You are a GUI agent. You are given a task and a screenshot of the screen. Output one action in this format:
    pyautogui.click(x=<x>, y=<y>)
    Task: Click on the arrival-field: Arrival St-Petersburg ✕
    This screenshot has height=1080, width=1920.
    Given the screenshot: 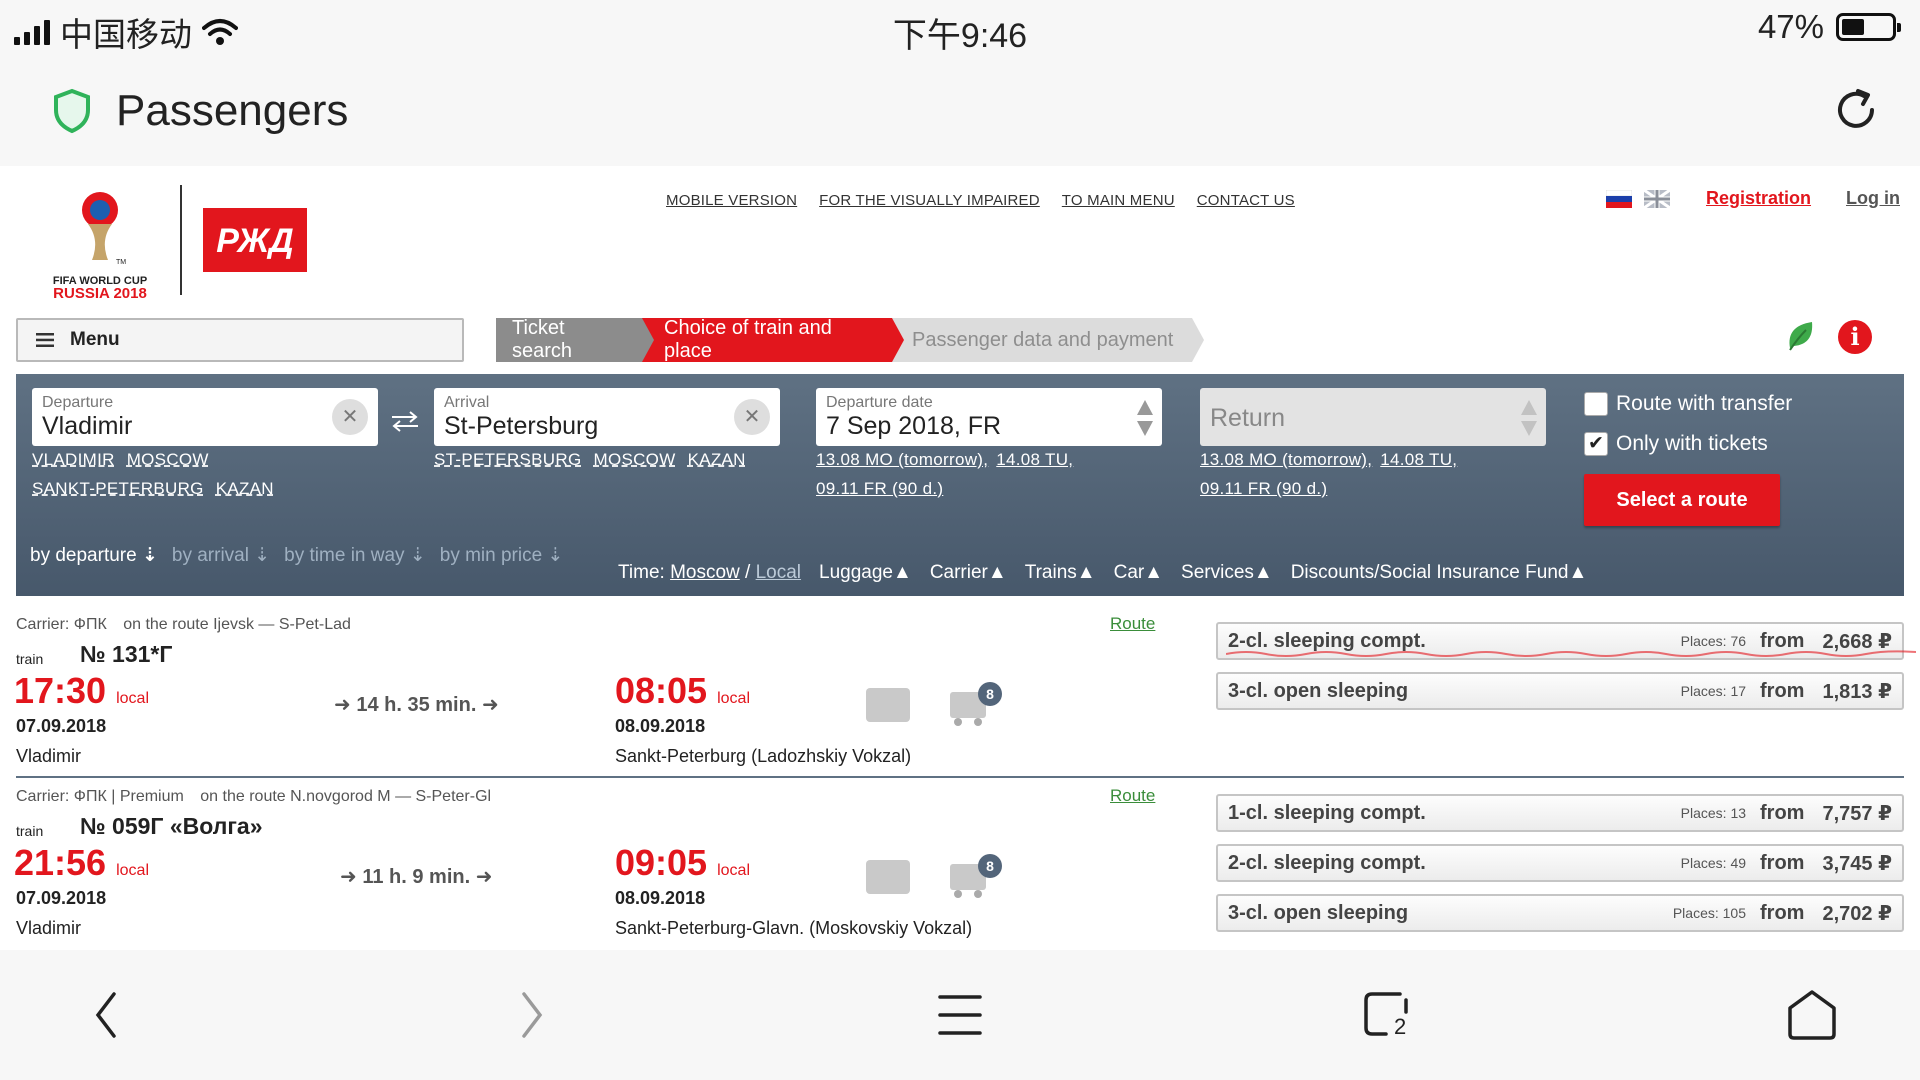 What is the action you would take?
    pyautogui.click(x=607, y=417)
    